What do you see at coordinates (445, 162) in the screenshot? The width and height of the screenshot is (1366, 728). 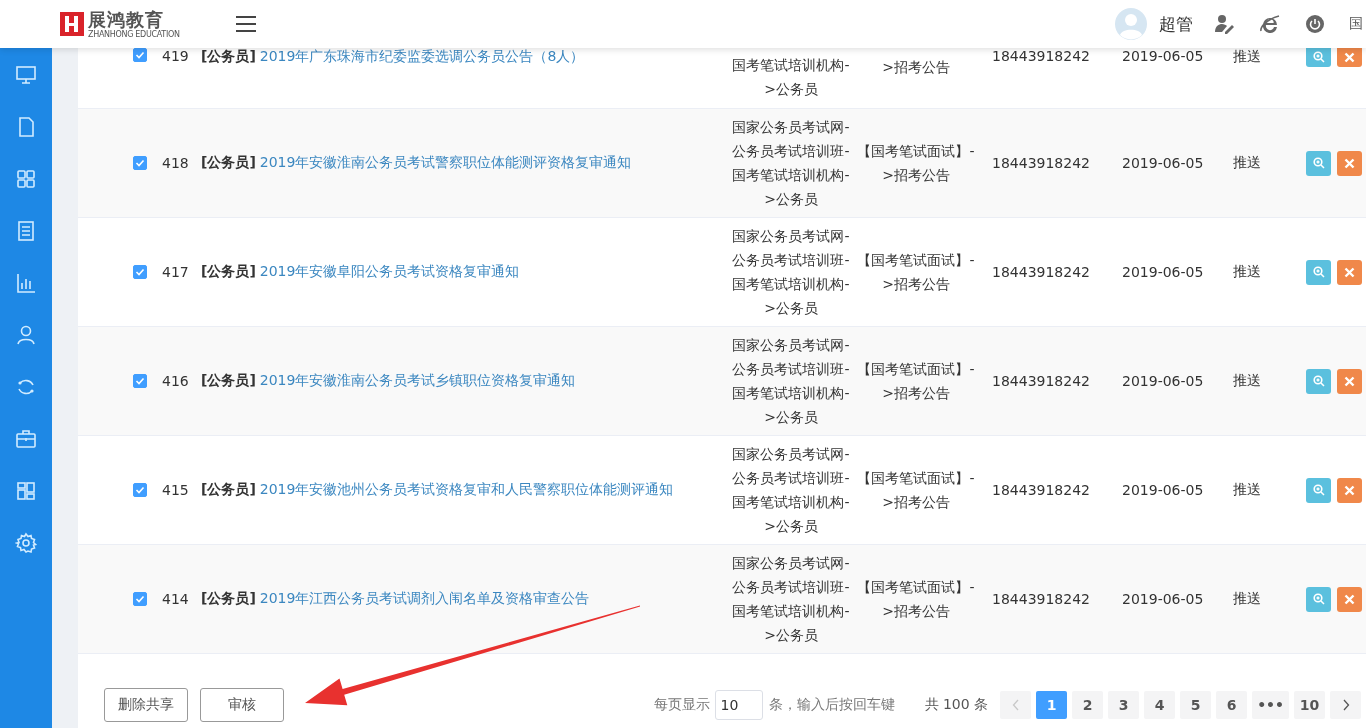 I see `title-link: 2019年安徽淮南公务员考试警察职位体能测评资格复审通知` at bounding box center [445, 162].